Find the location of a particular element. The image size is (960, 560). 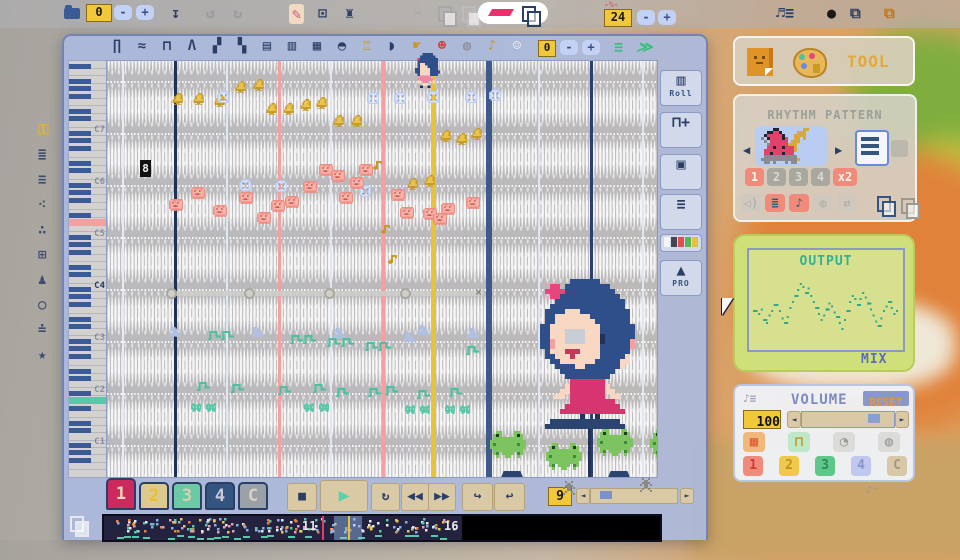

song-list-icon: ♬≡ is located at coordinates (785, 13).